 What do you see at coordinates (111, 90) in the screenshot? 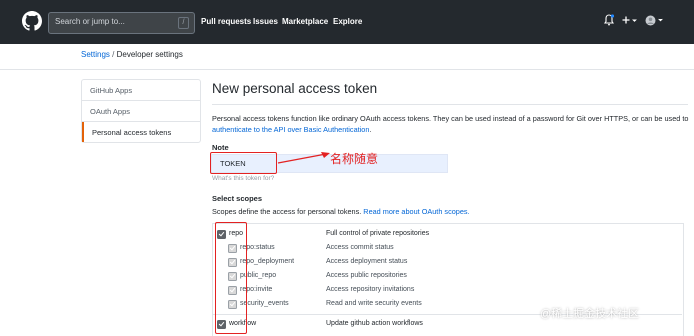
I see `sidebar-item-label: GitHub Apps` at bounding box center [111, 90].